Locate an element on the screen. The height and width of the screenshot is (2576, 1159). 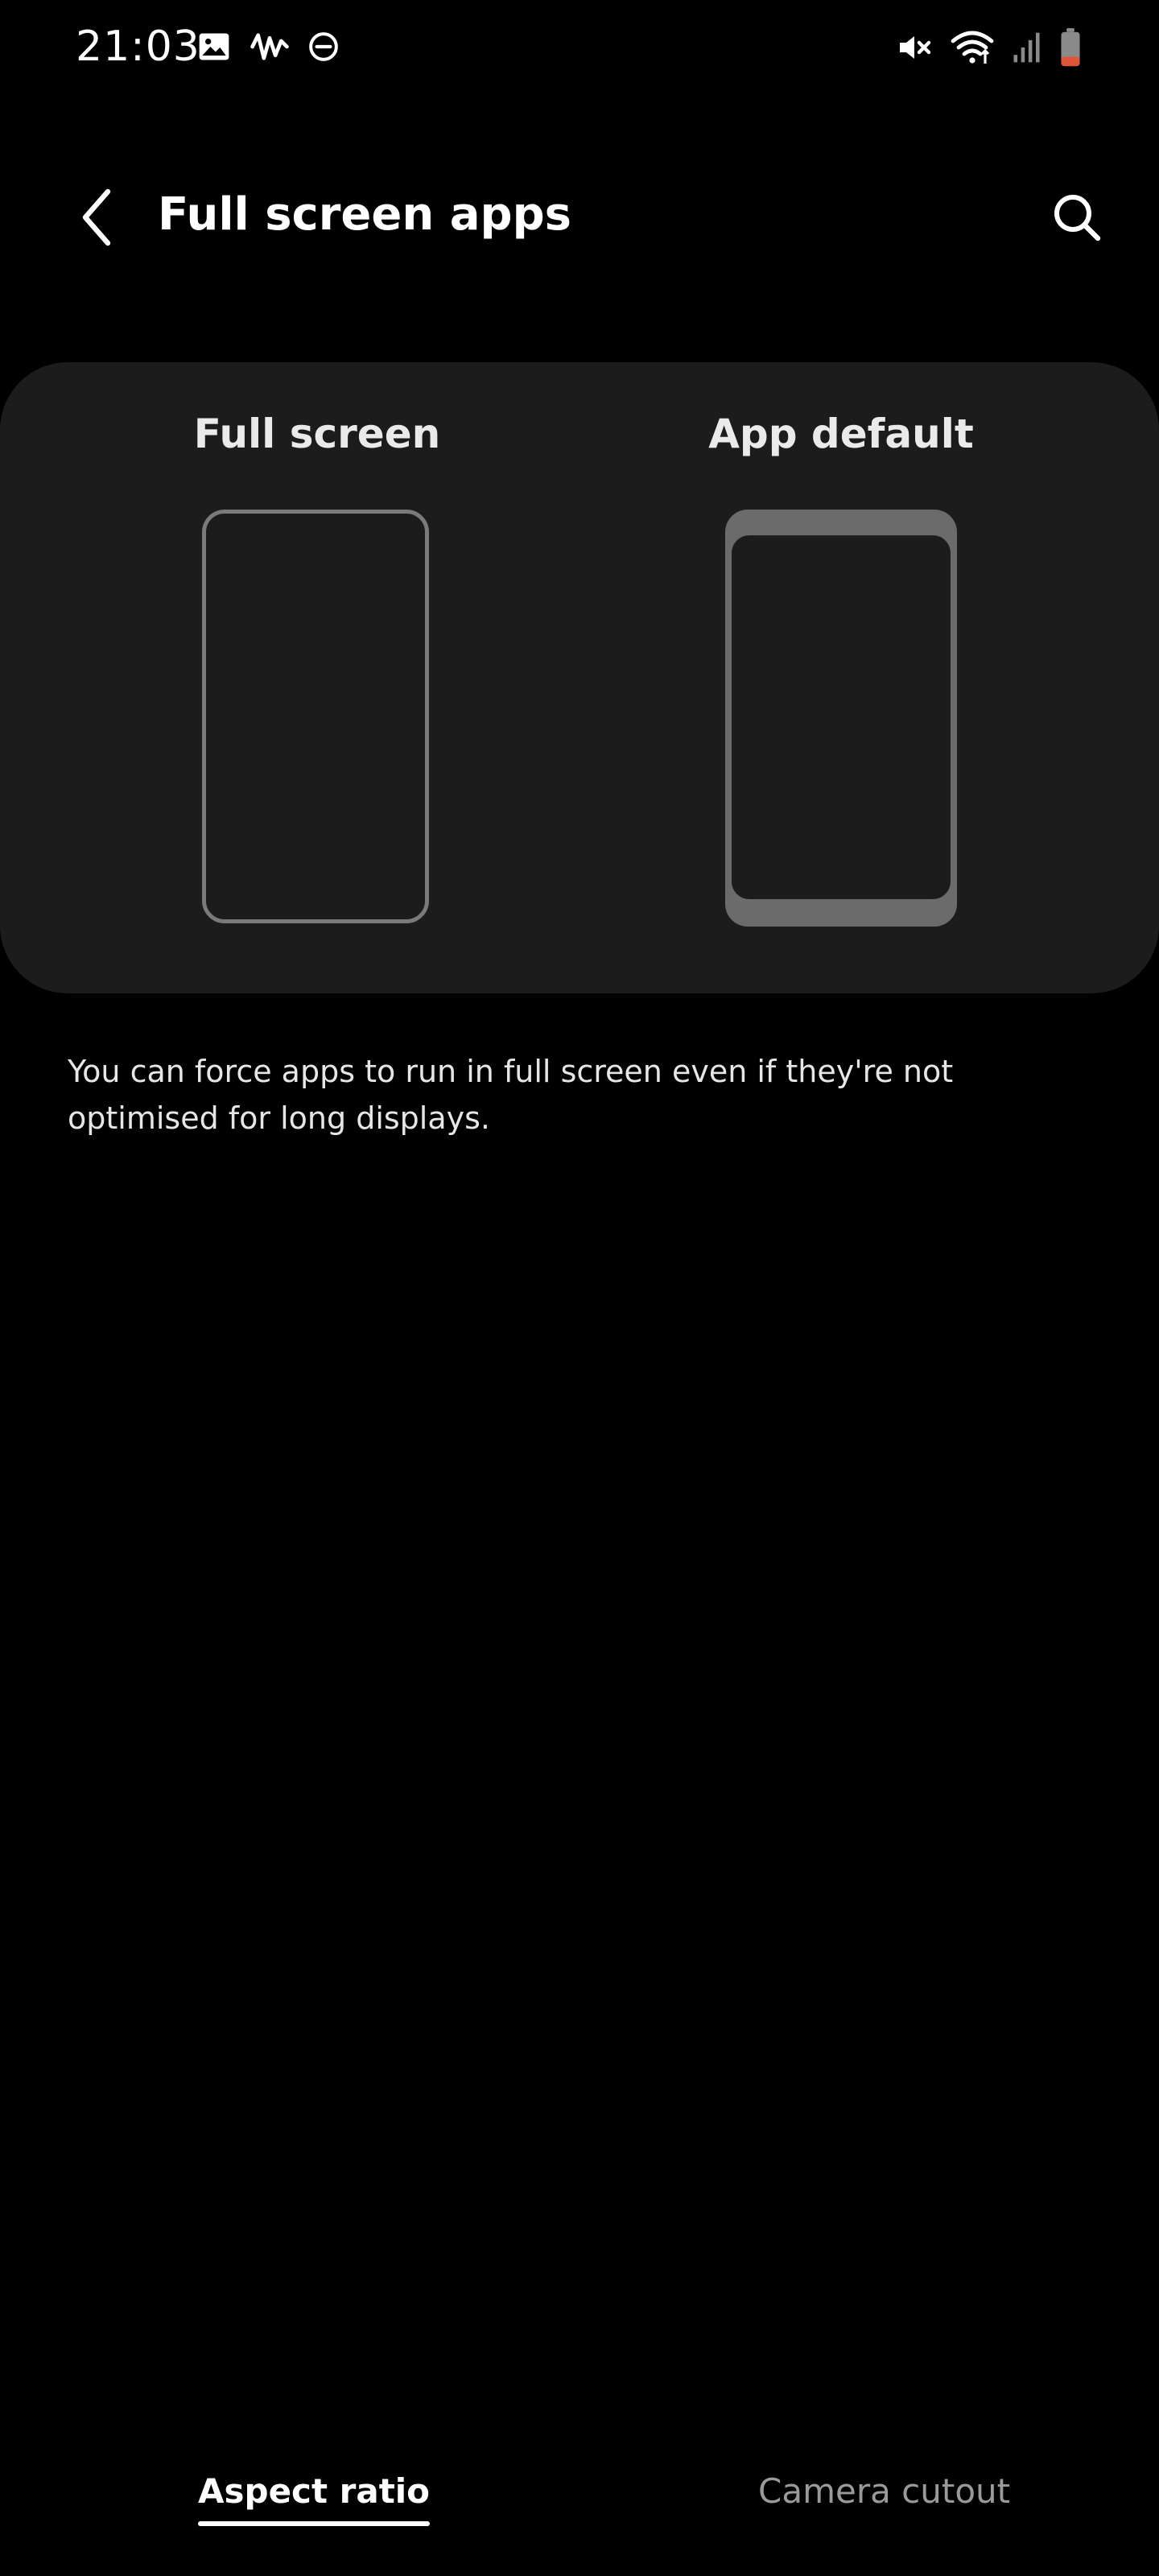
do-not-disturb-icon is located at coordinates (323, 46).